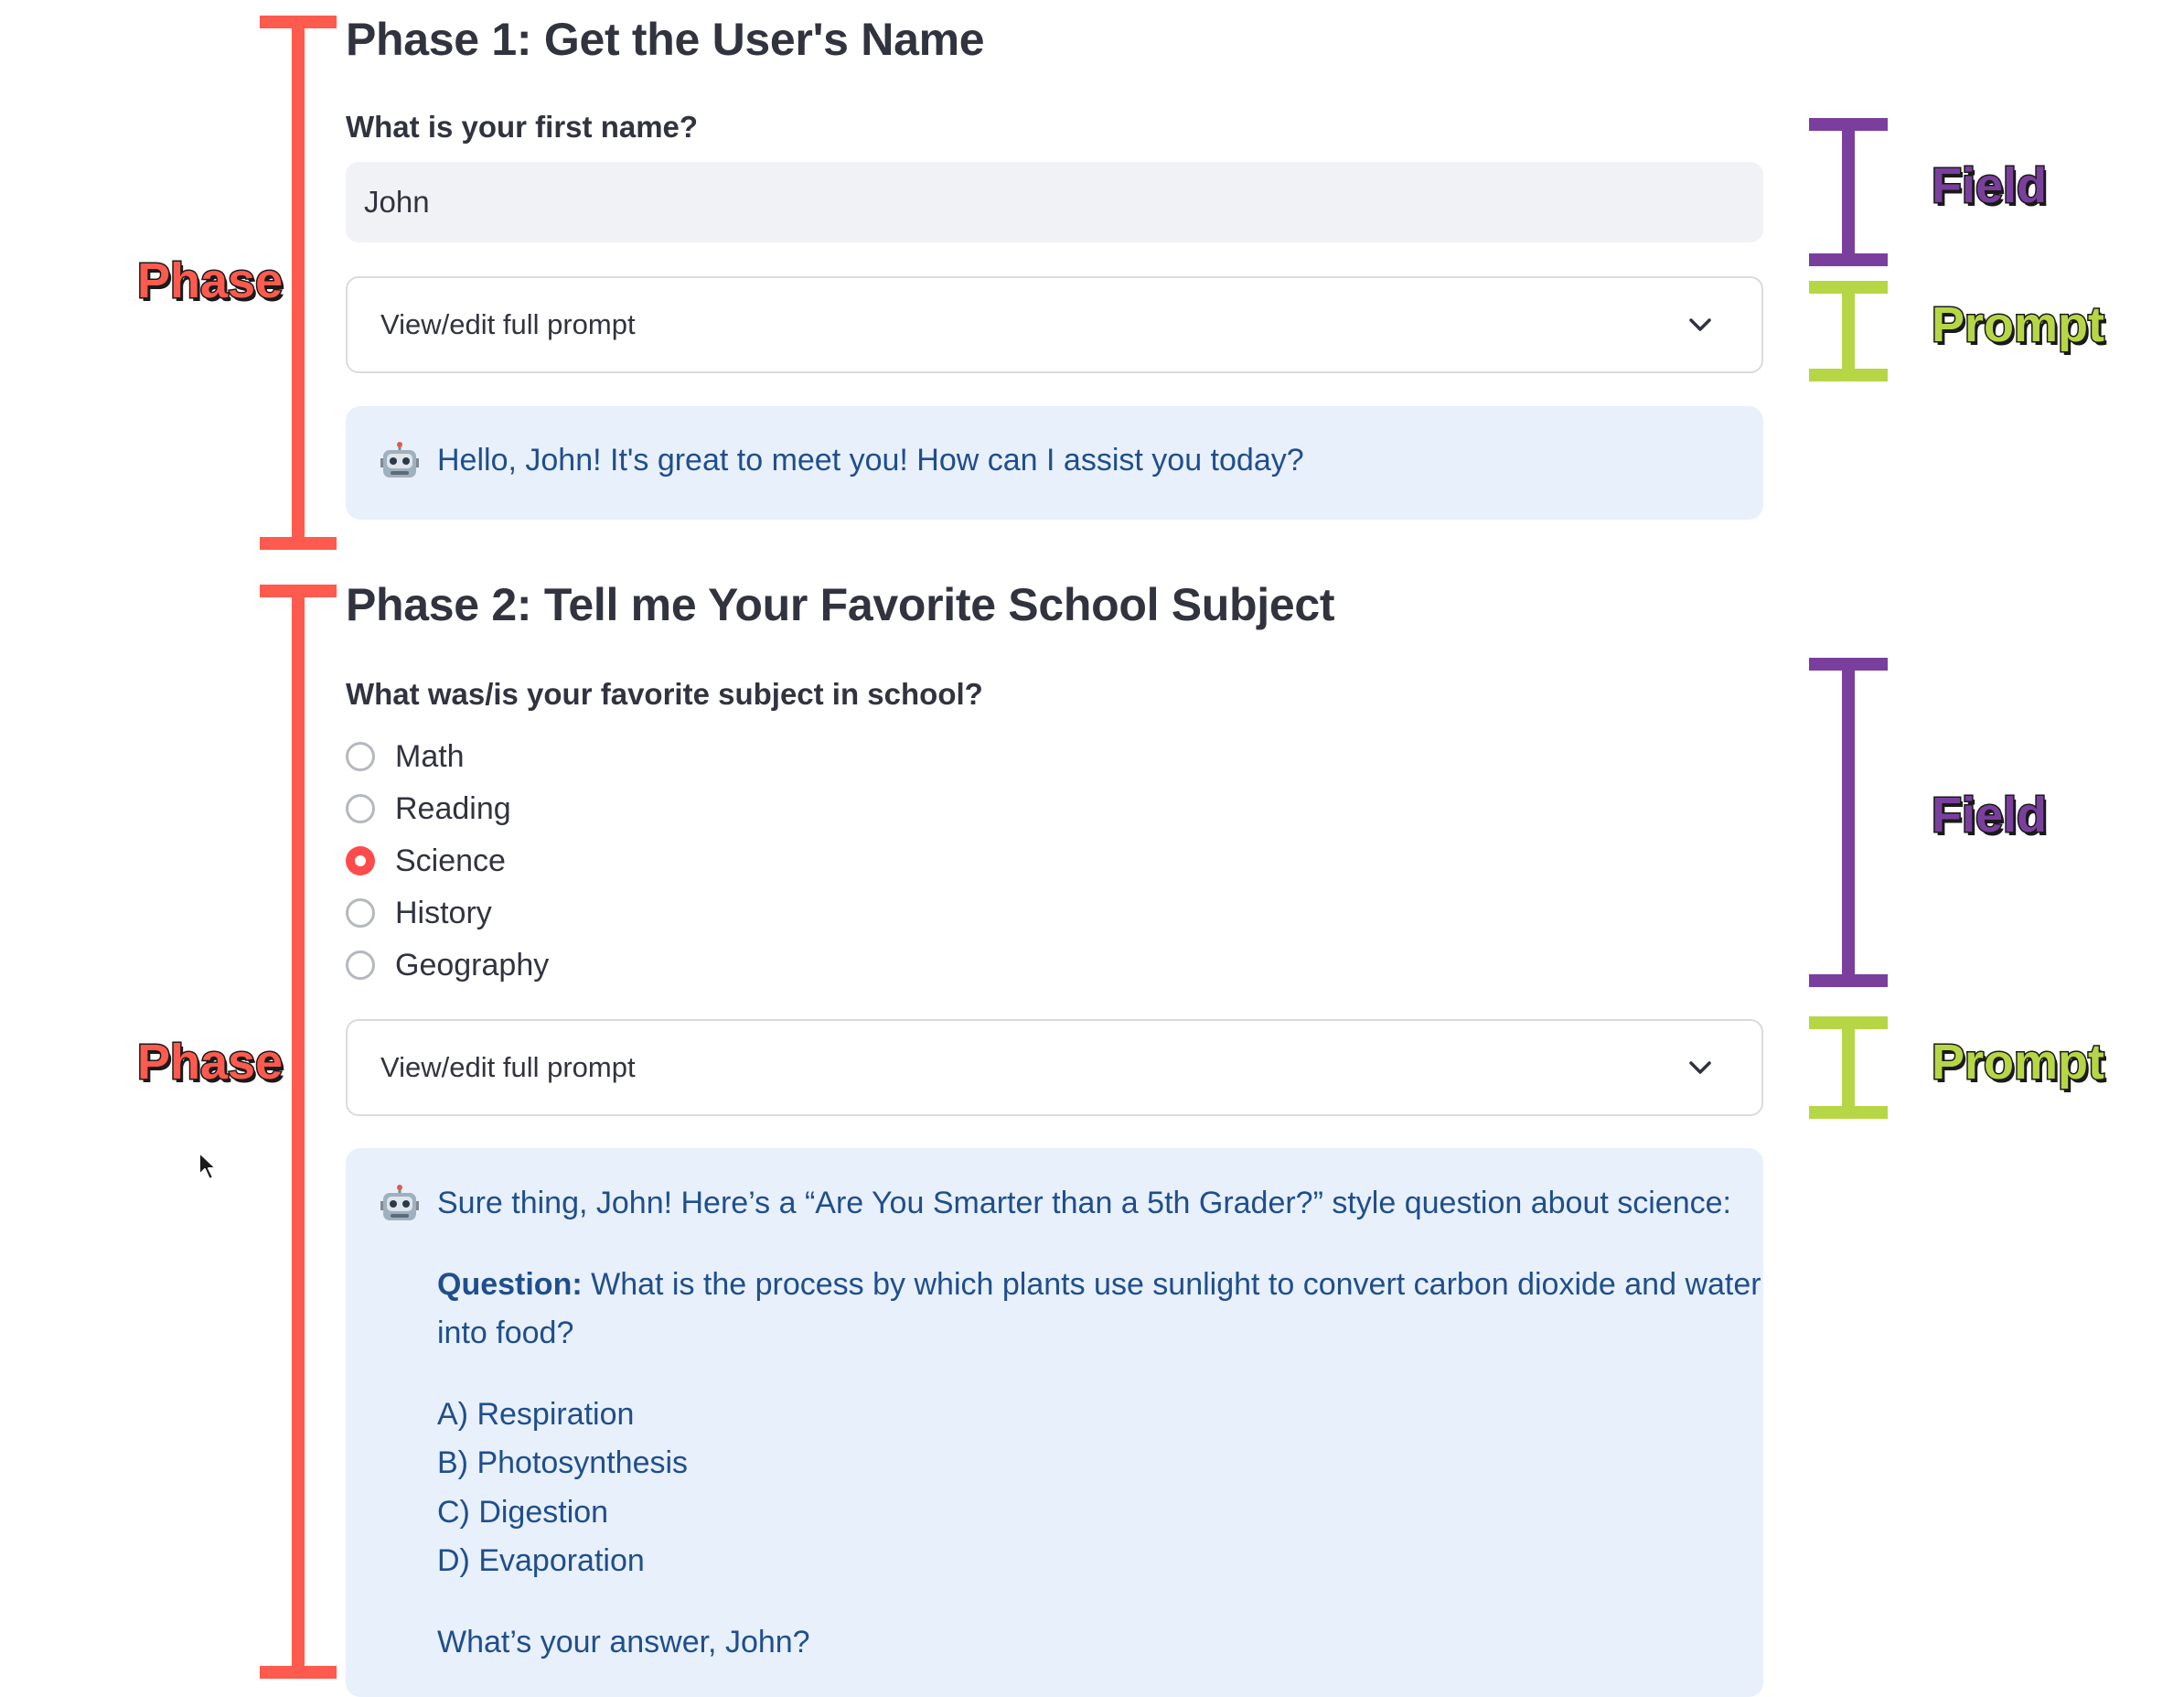 This screenshot has height=1697, width=2184. Describe the element at coordinates (1848, 192) in the screenshot. I see `field1-bracket` at that location.